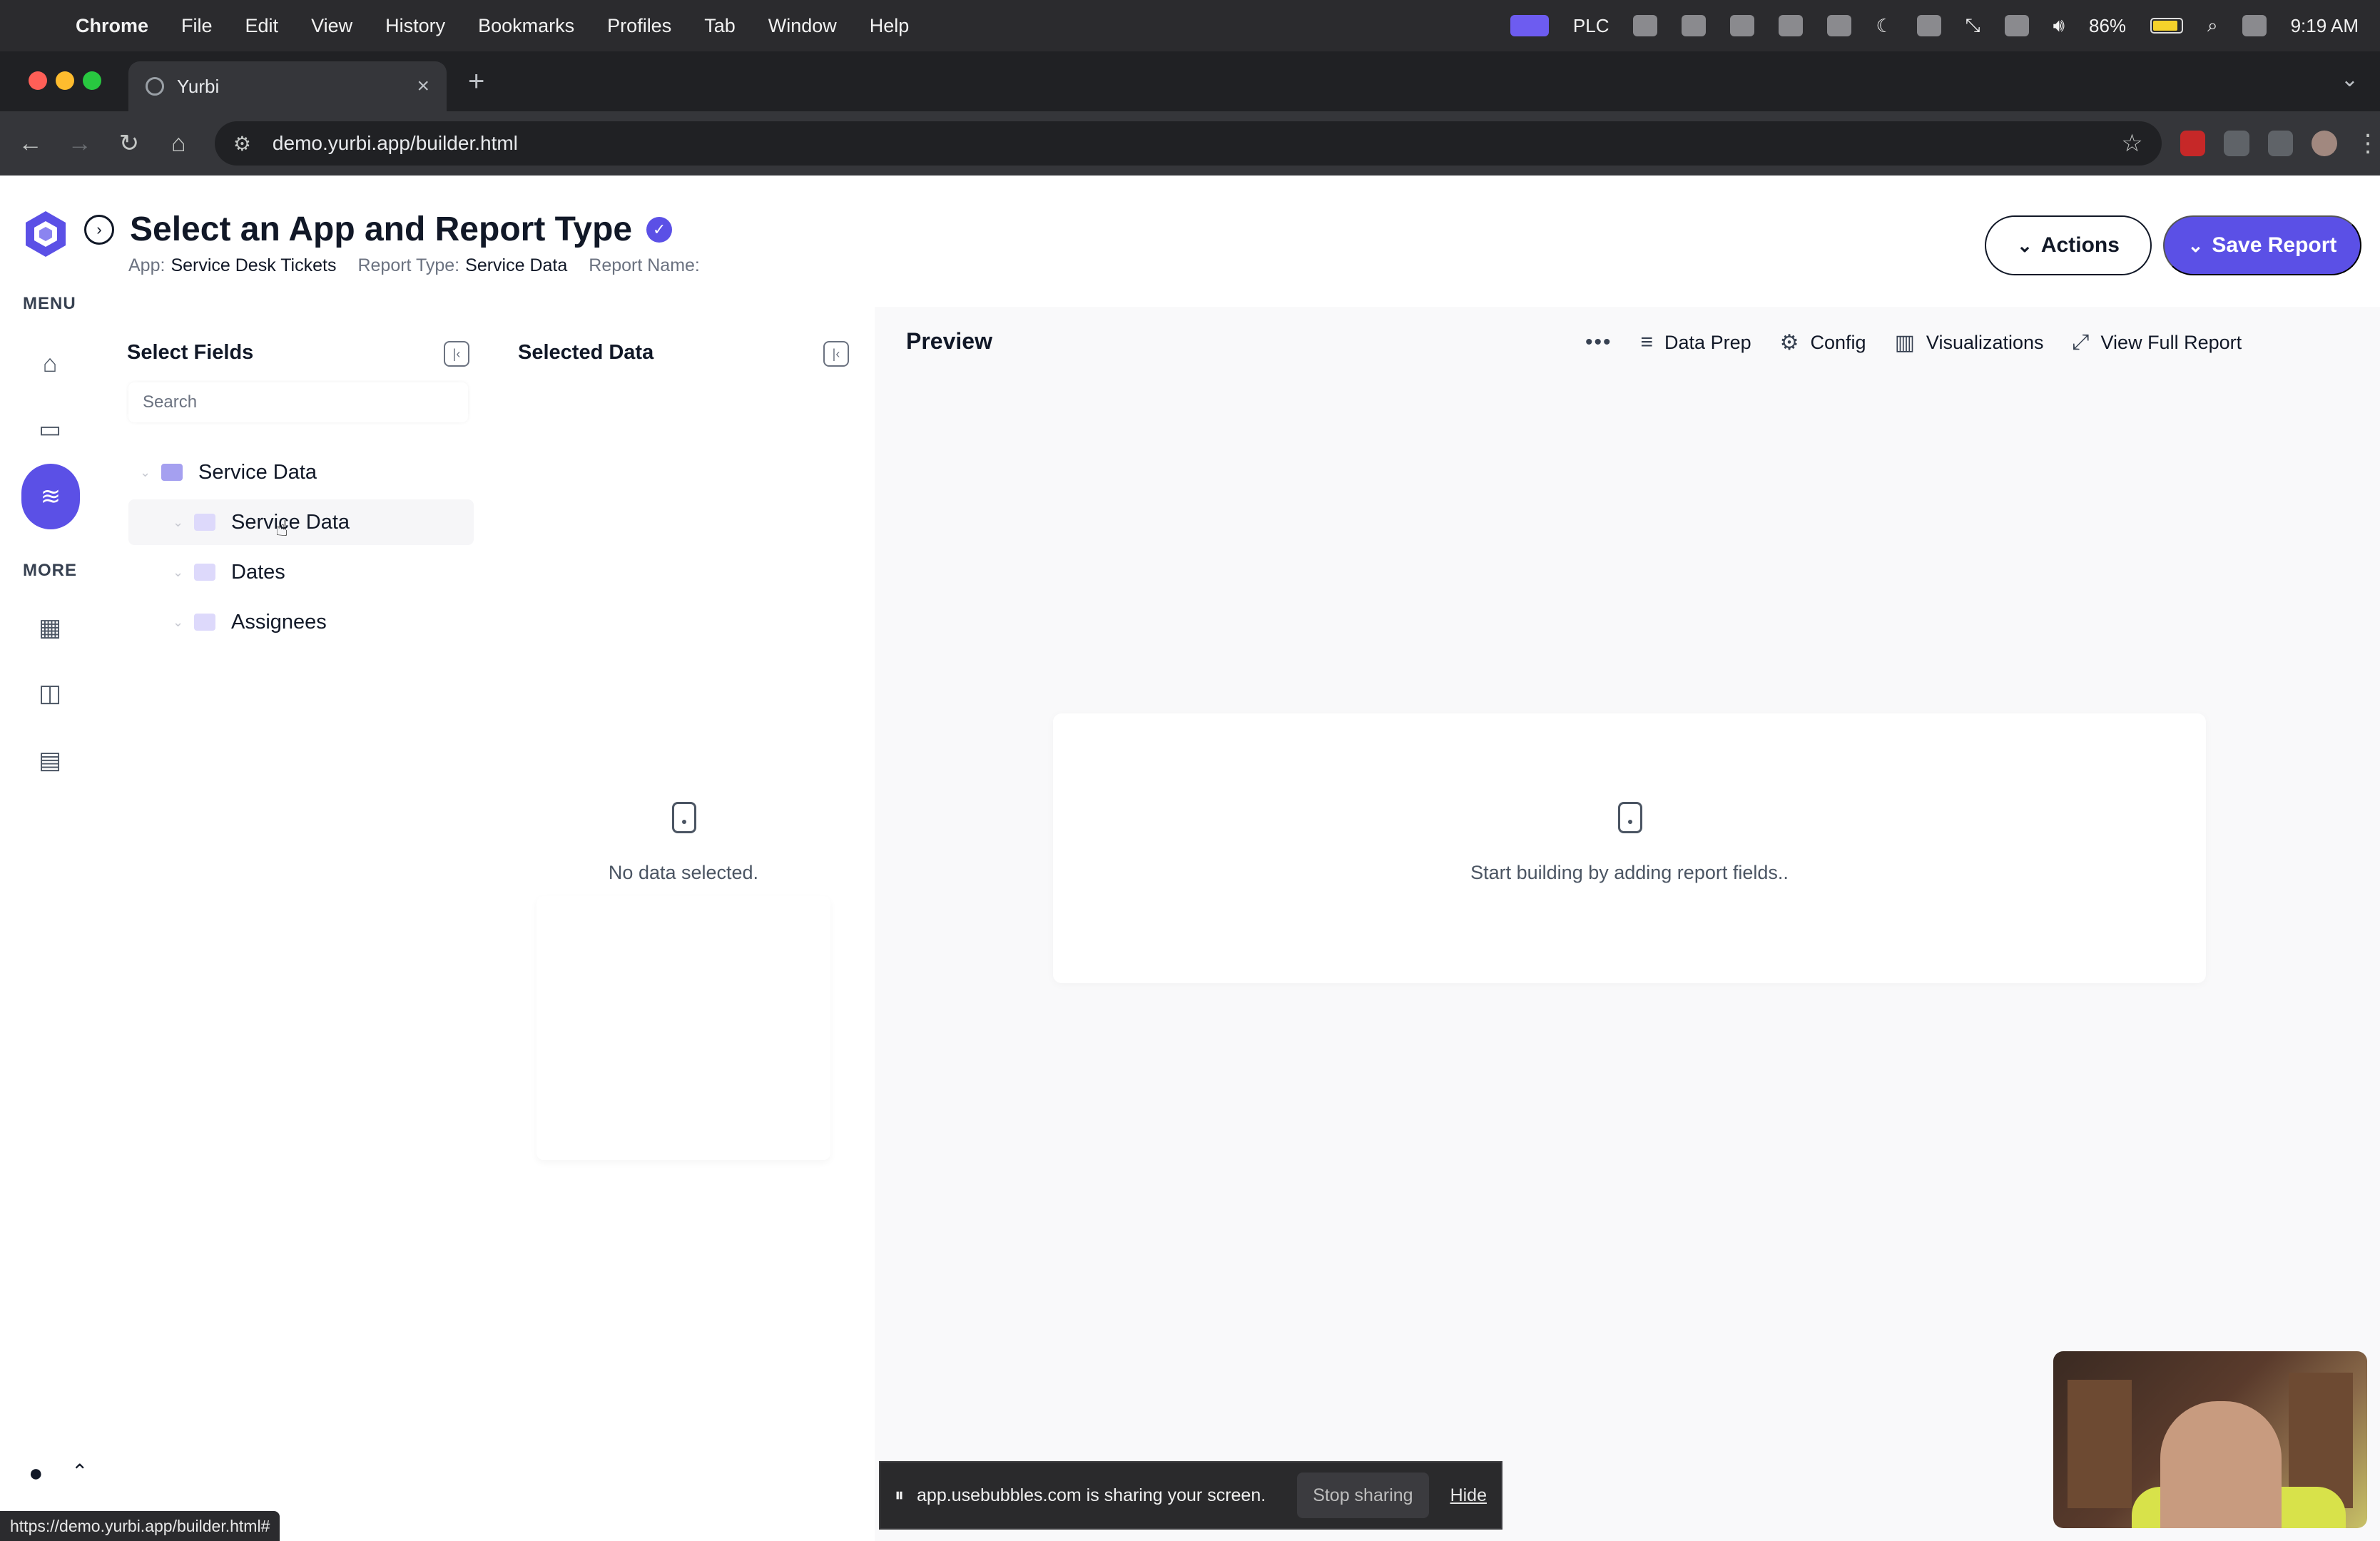 The height and width of the screenshot is (1541, 2380). I want to click on play-icon, so click(1645, 25).